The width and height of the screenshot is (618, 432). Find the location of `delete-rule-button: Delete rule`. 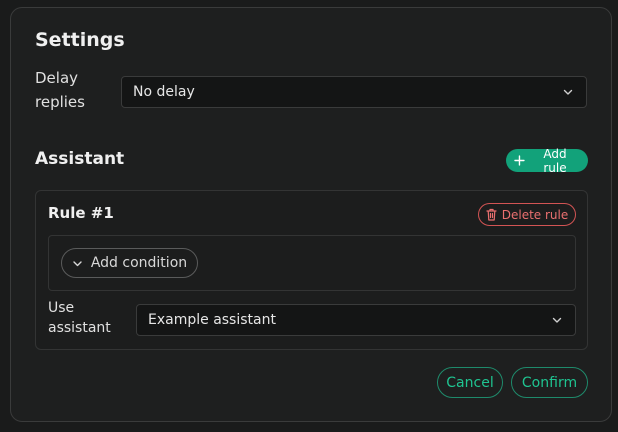

delete-rule-button: Delete rule is located at coordinates (527, 214).